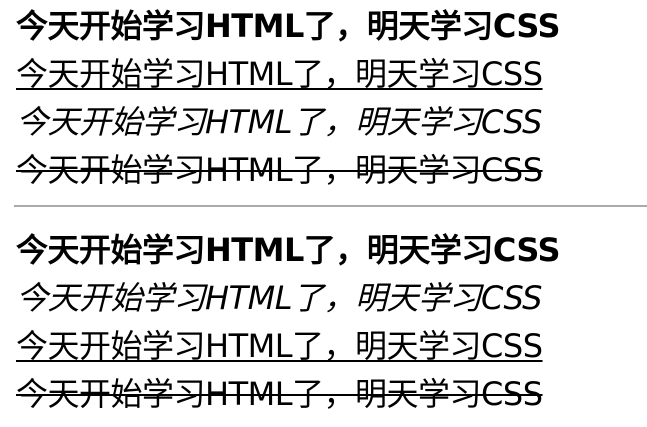 This screenshot has height=427, width=647. What do you see at coordinates (330, 206) in the screenshot?
I see `horizontal-rule` at bounding box center [330, 206].